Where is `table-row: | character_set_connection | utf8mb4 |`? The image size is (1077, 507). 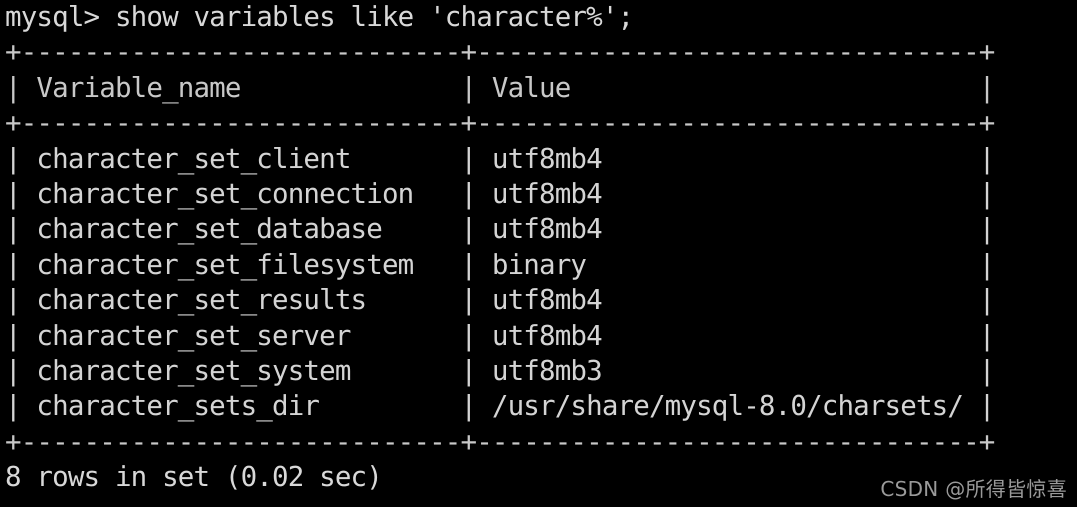 table-row: | character_set_connection | utf8mb4 | is located at coordinates (500, 193).